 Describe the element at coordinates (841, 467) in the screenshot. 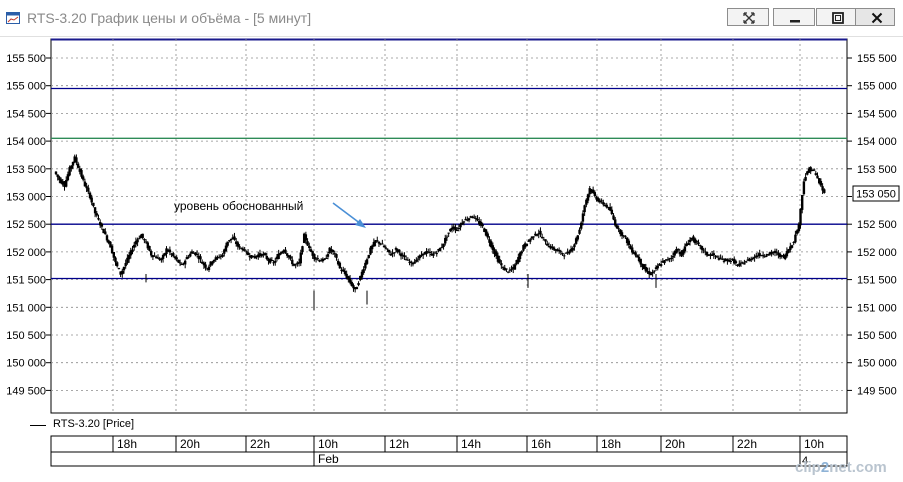

I see `watermark-logo: clip2net.com` at that location.